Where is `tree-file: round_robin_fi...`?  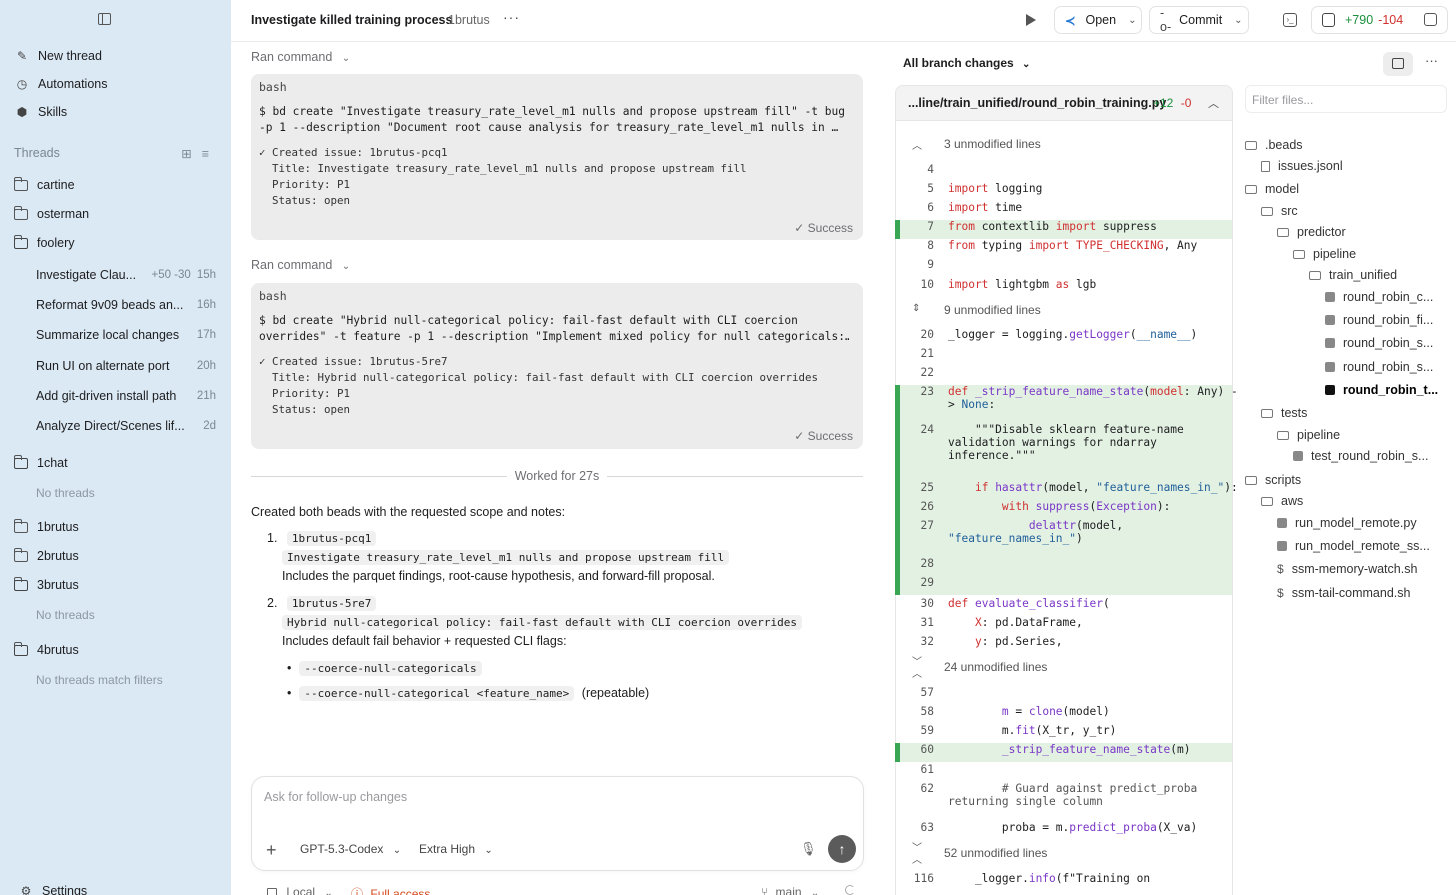
tree-file: round_robin_fi... is located at coordinates (1379, 320).